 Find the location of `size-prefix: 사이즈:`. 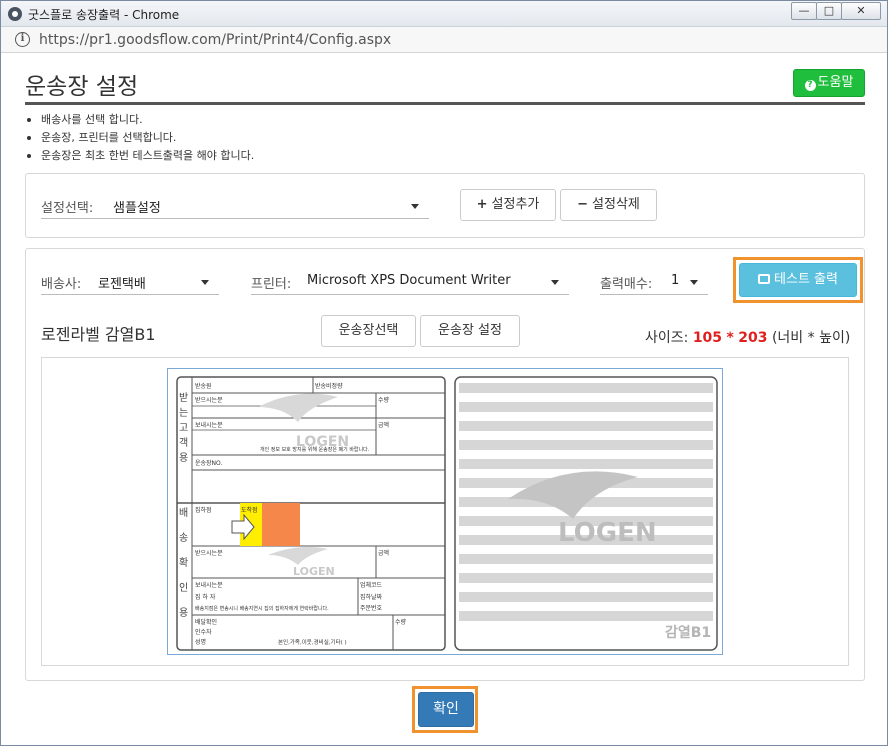

size-prefix: 사이즈: is located at coordinates (667, 338).